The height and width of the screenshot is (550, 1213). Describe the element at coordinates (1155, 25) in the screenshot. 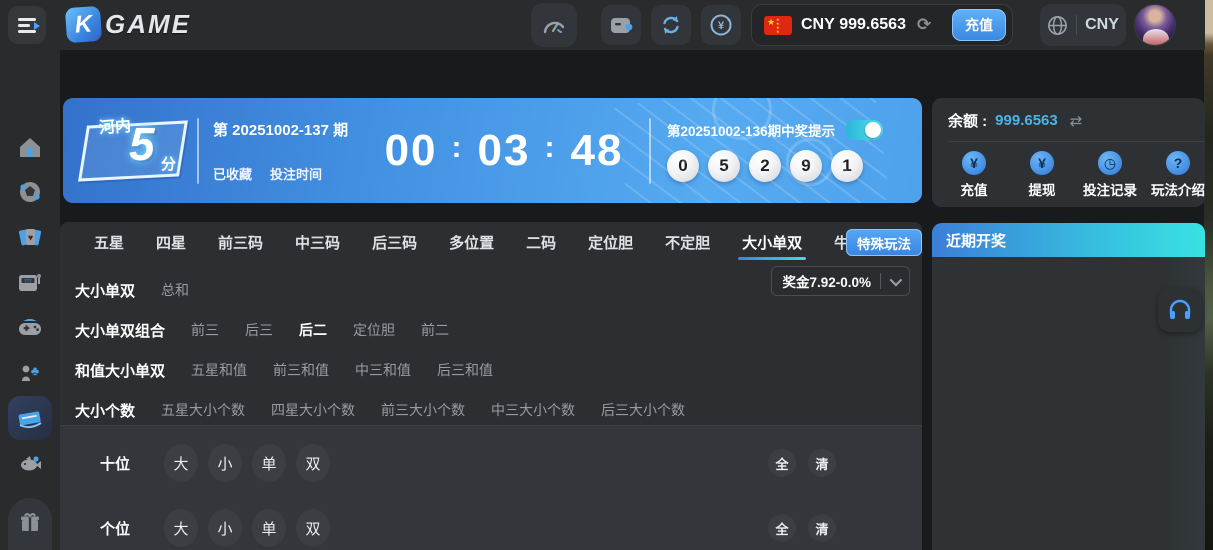

I see `user-avatar` at that location.